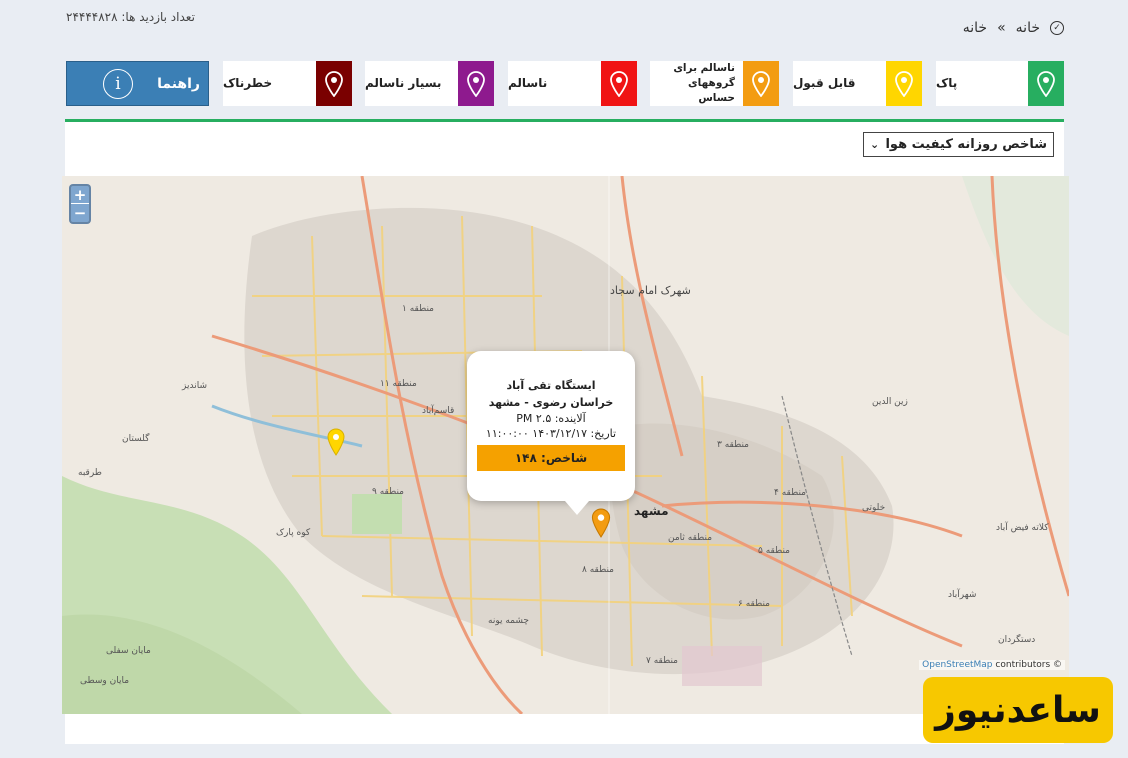 The width and height of the screenshot is (1128, 758). Describe the element at coordinates (754, 604) in the screenshot. I see `map-label: منطقه ۶` at that location.